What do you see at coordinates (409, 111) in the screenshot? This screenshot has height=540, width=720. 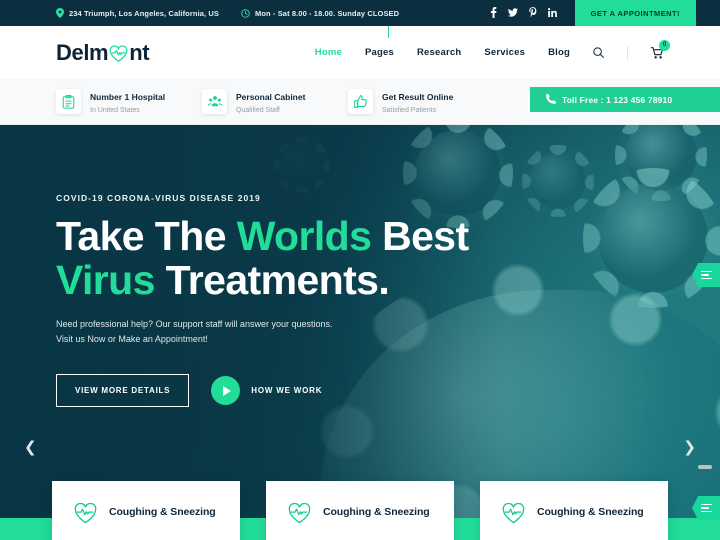 I see `feature-subtitle: Satisfied Patients` at bounding box center [409, 111].